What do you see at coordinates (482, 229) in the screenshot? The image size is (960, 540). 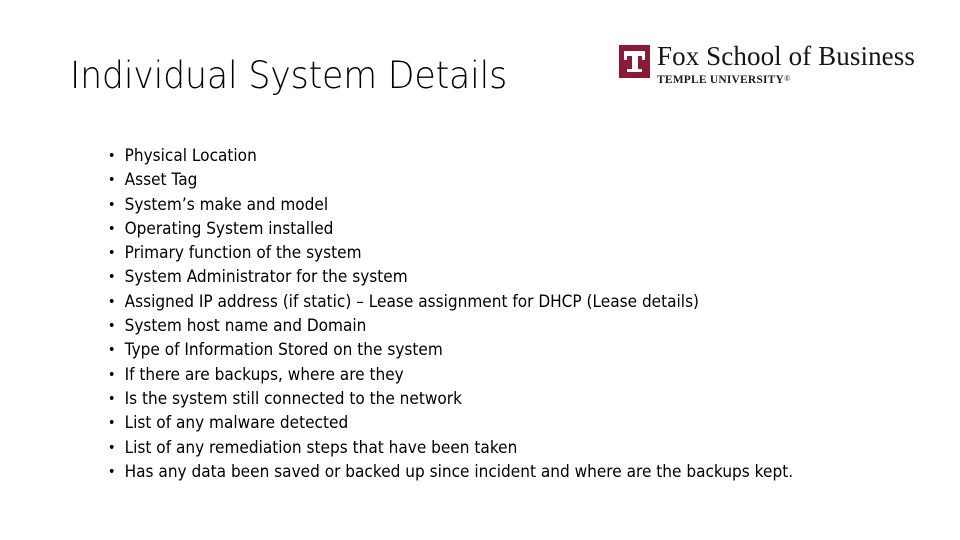 I see `list-item: Operating System installed` at bounding box center [482, 229].